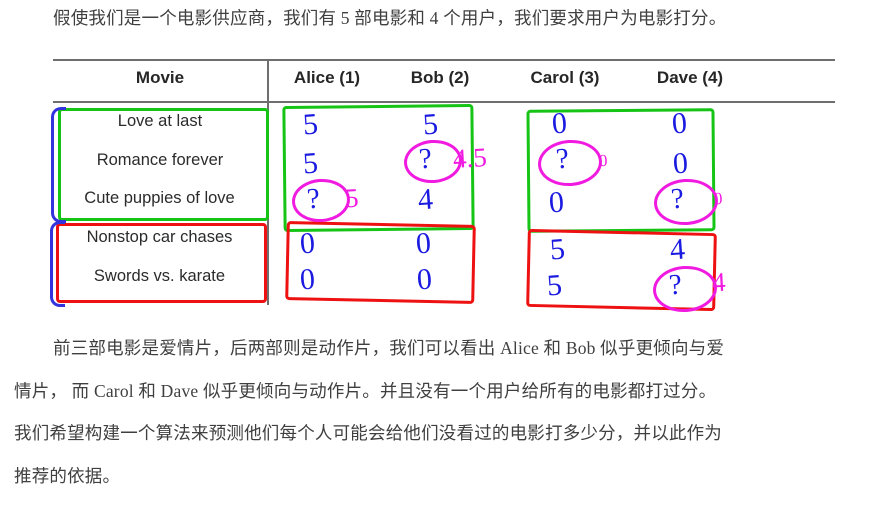 This screenshot has height=505, width=876. What do you see at coordinates (57, 264) in the screenshot?
I see `action-bracket` at bounding box center [57, 264].